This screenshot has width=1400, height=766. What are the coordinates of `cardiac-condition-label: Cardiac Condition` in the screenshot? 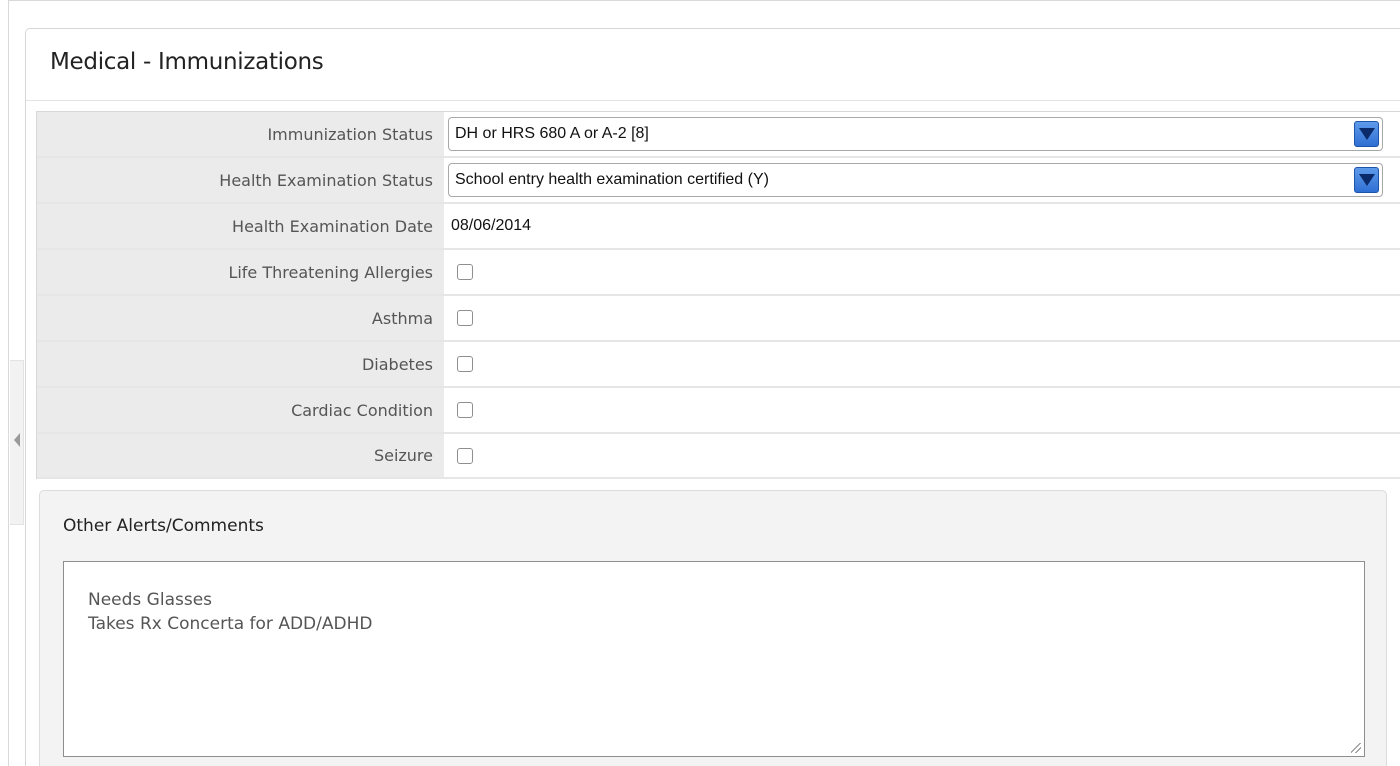 It's located at (240, 410).